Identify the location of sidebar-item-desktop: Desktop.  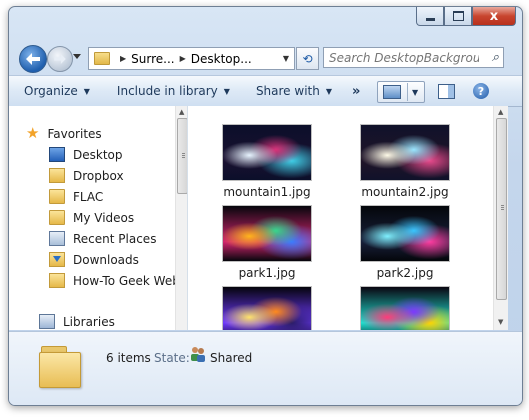
(86, 154).